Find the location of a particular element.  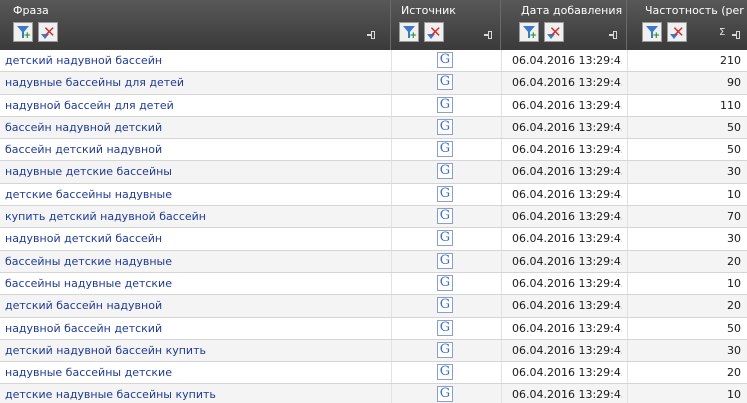

phrase-link: бассейн надувной детский is located at coordinates (197, 127).